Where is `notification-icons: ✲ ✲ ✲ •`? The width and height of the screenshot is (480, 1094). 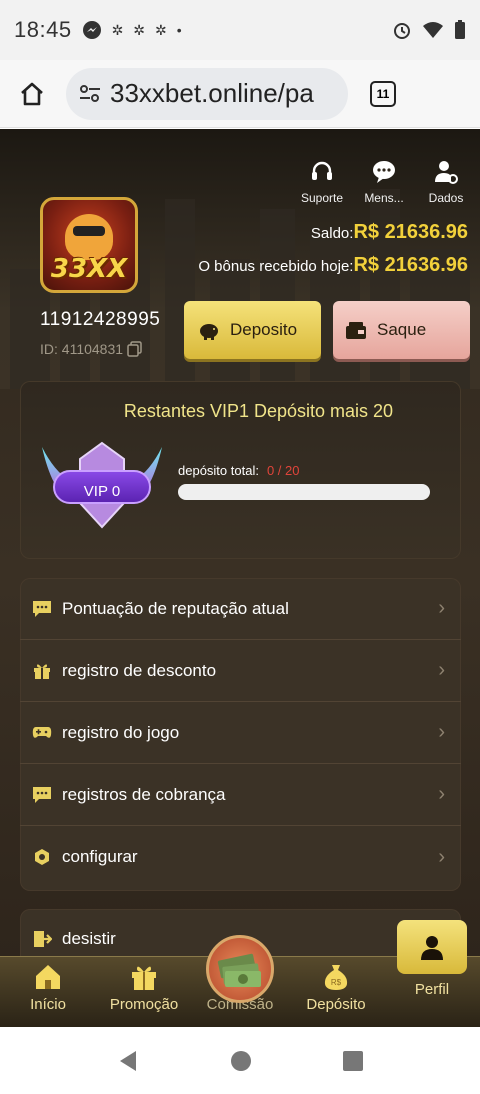
notification-icons: ✲ ✲ ✲ • is located at coordinates (132, 30).